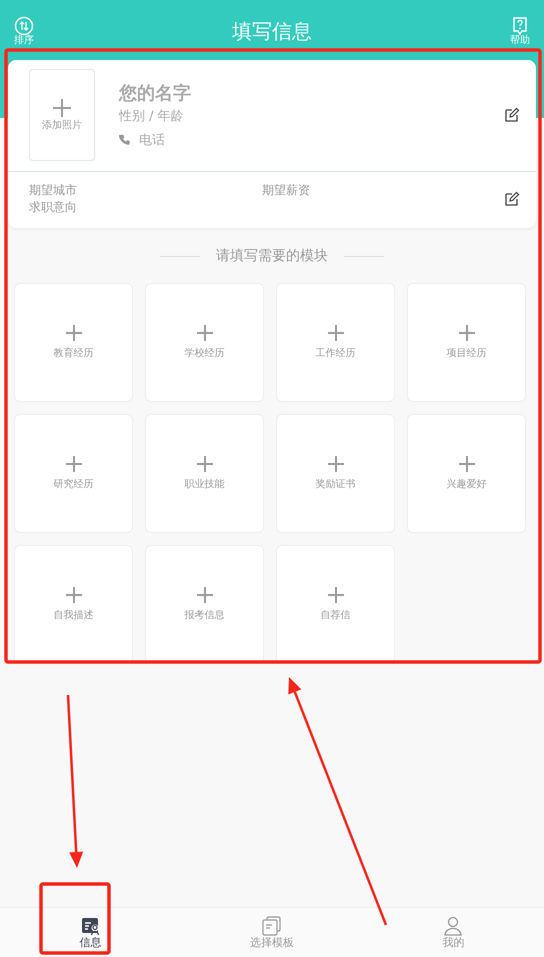  What do you see at coordinates (125, 140) in the screenshot?
I see `phone-icon` at bounding box center [125, 140].